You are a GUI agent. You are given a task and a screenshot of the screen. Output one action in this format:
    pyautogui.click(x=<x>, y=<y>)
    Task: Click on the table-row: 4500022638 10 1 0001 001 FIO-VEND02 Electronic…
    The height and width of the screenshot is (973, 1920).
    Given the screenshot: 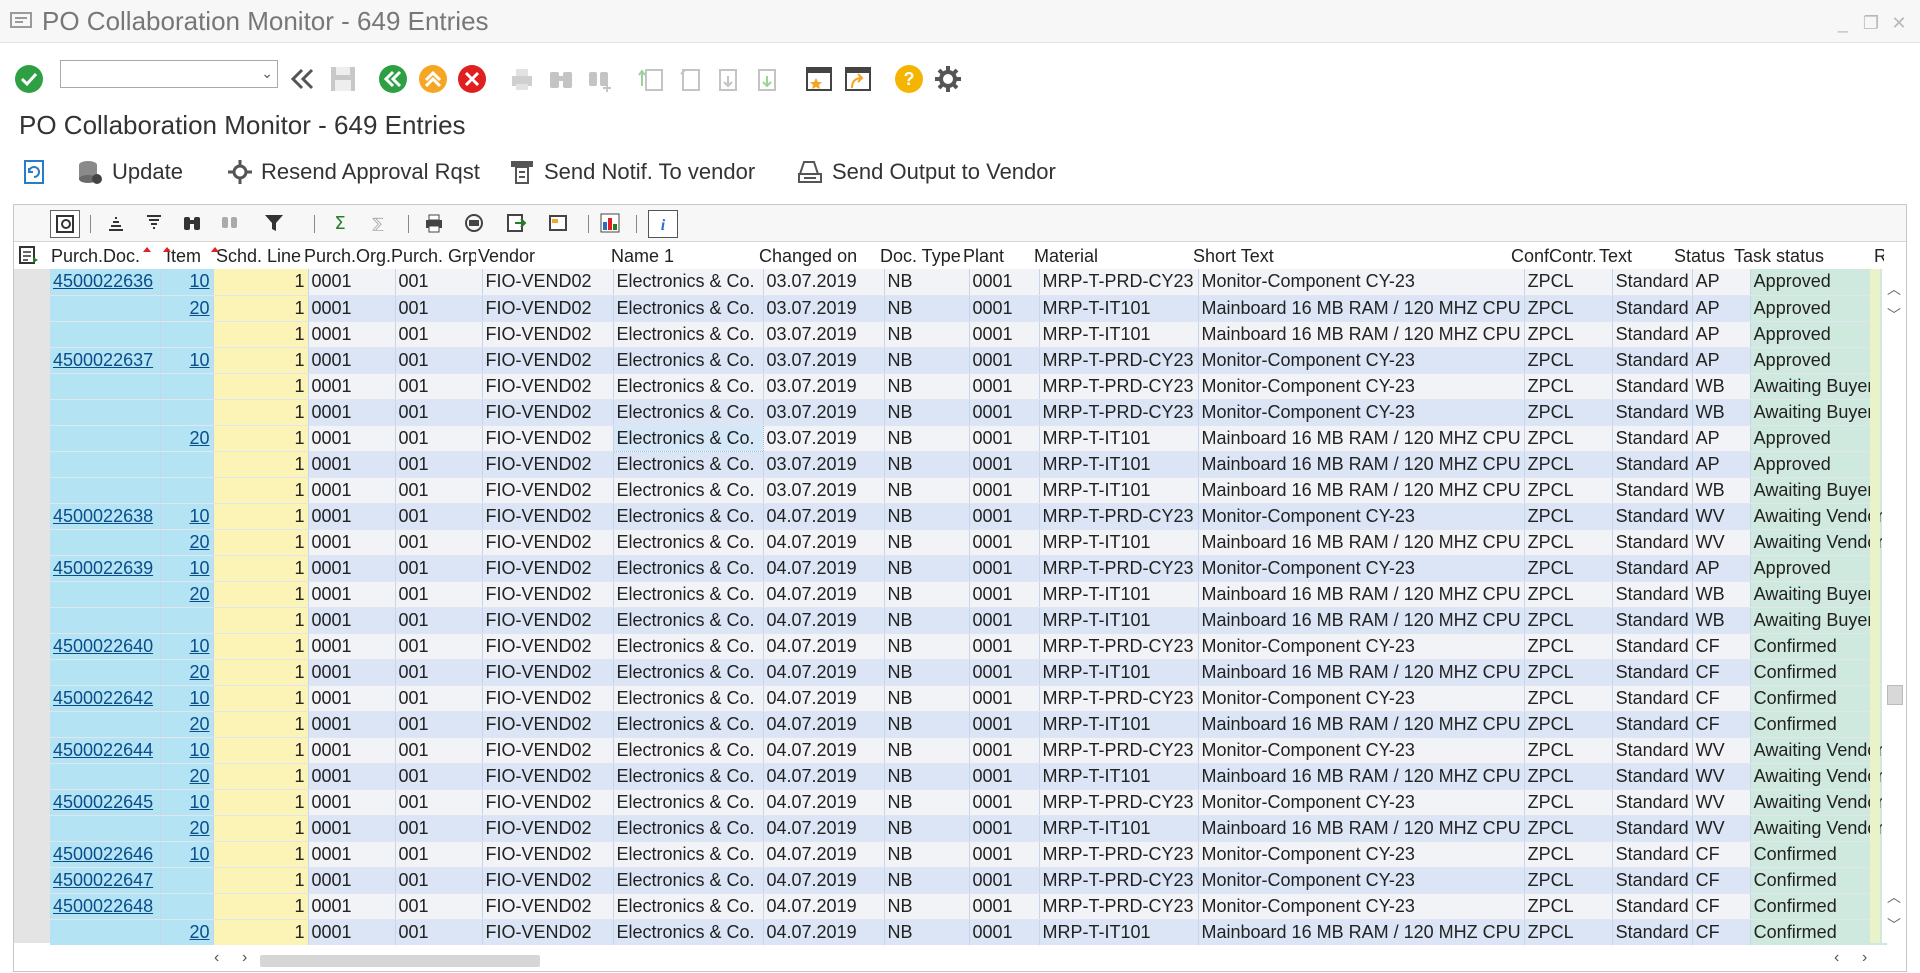 What is the action you would take?
    pyautogui.click(x=969, y=516)
    